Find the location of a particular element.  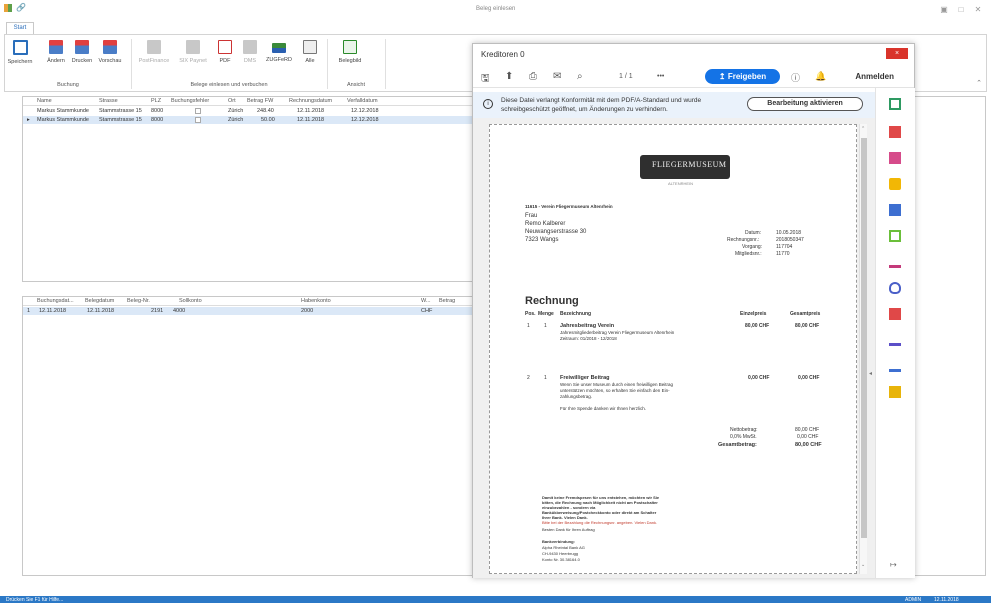

dms-icon is located at coordinates (250, 47).